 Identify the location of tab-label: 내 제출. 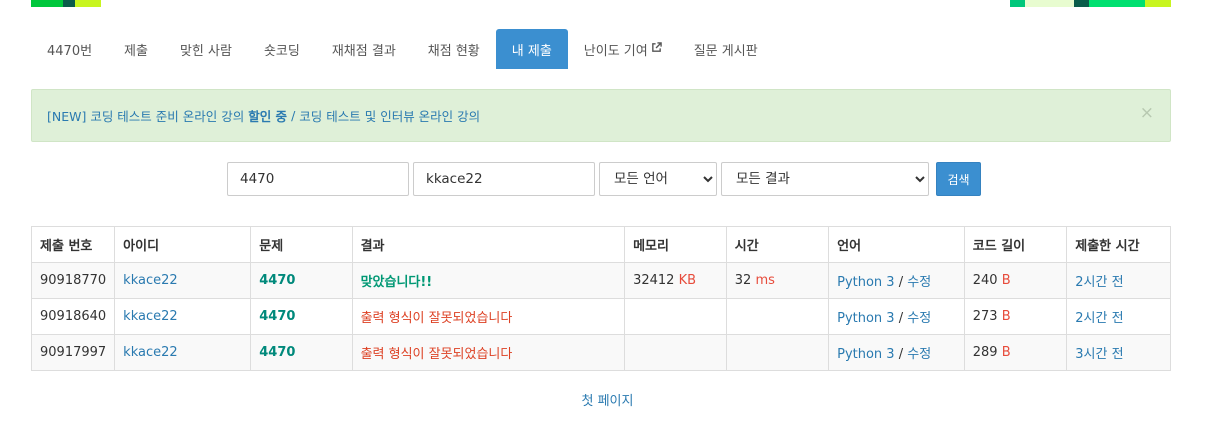
(531, 51).